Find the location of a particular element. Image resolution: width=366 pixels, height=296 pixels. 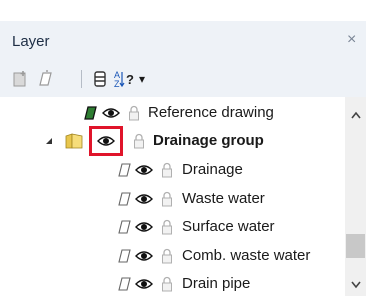

edit-layer-icon is located at coordinates (45, 78).